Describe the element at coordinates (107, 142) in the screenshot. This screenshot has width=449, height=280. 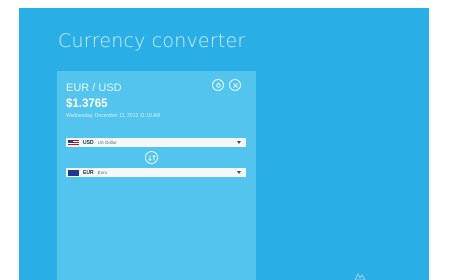
I see `from-currency-name: US Dollar` at that location.